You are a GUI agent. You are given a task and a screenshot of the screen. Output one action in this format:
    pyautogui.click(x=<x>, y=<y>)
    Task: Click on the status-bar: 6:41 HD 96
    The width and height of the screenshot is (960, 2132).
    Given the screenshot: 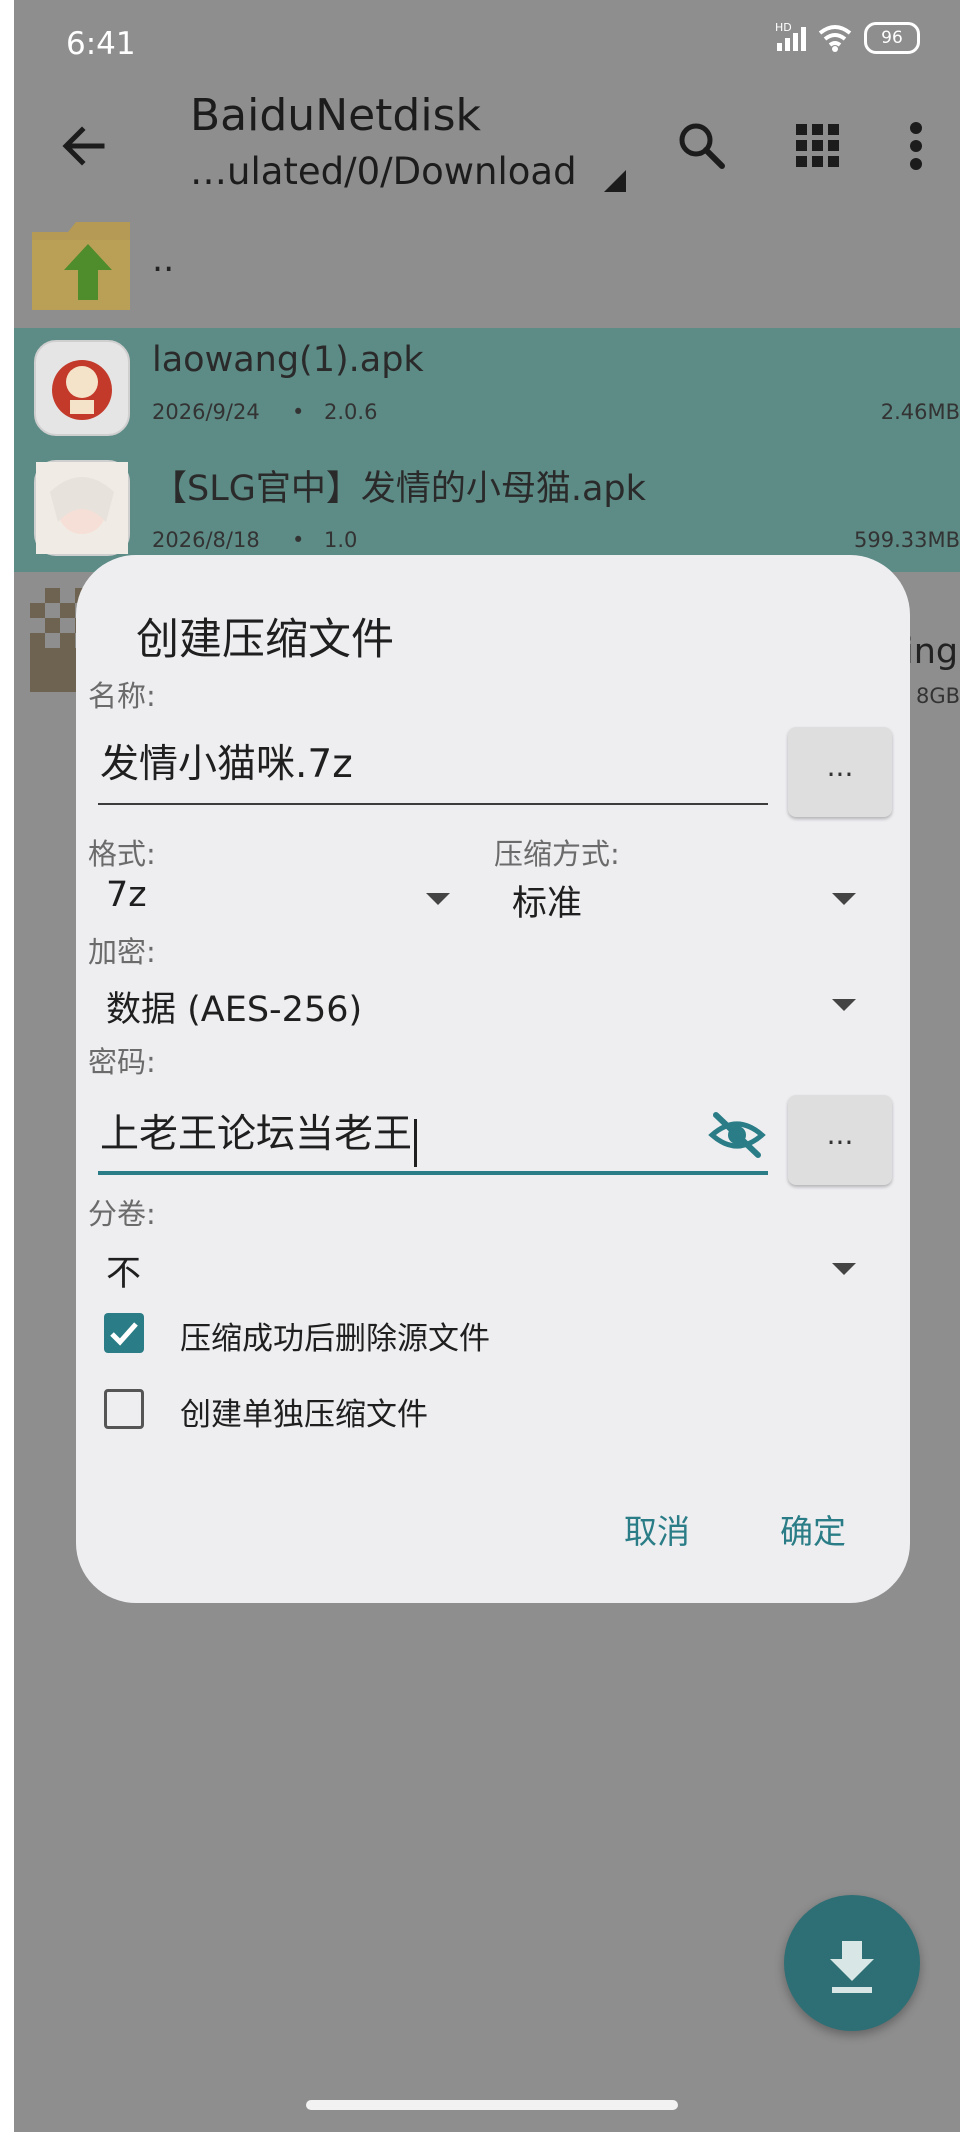 What is the action you would take?
    pyautogui.click(x=487, y=45)
    